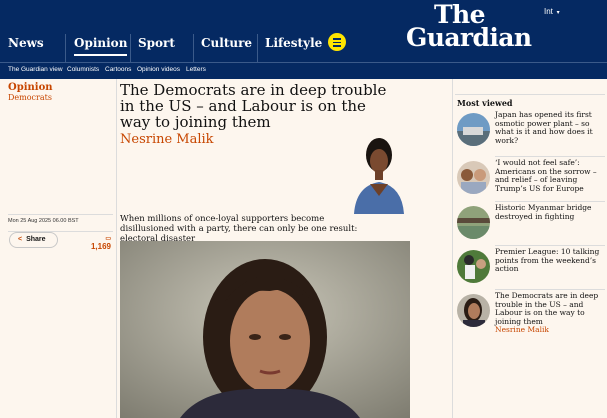  What do you see at coordinates (158, 69) in the screenshot?
I see `subnav-opinion-videos: Opinion videos` at bounding box center [158, 69].